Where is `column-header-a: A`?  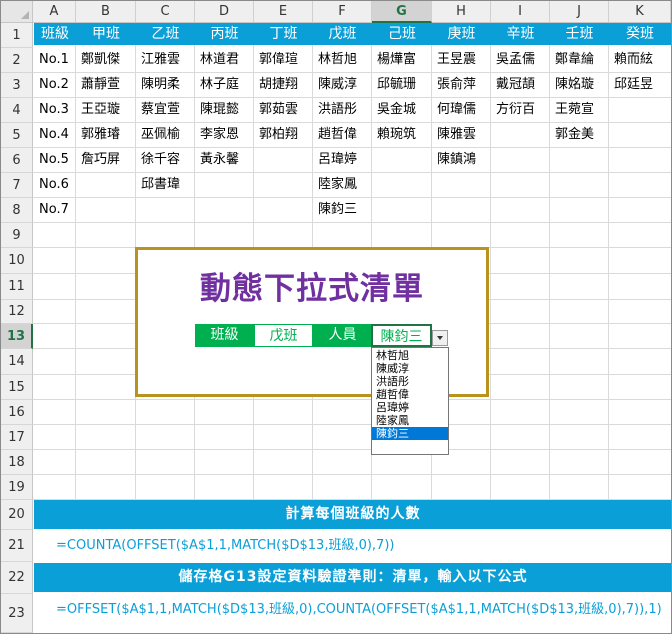 column-header-a: A is located at coordinates (54, 12).